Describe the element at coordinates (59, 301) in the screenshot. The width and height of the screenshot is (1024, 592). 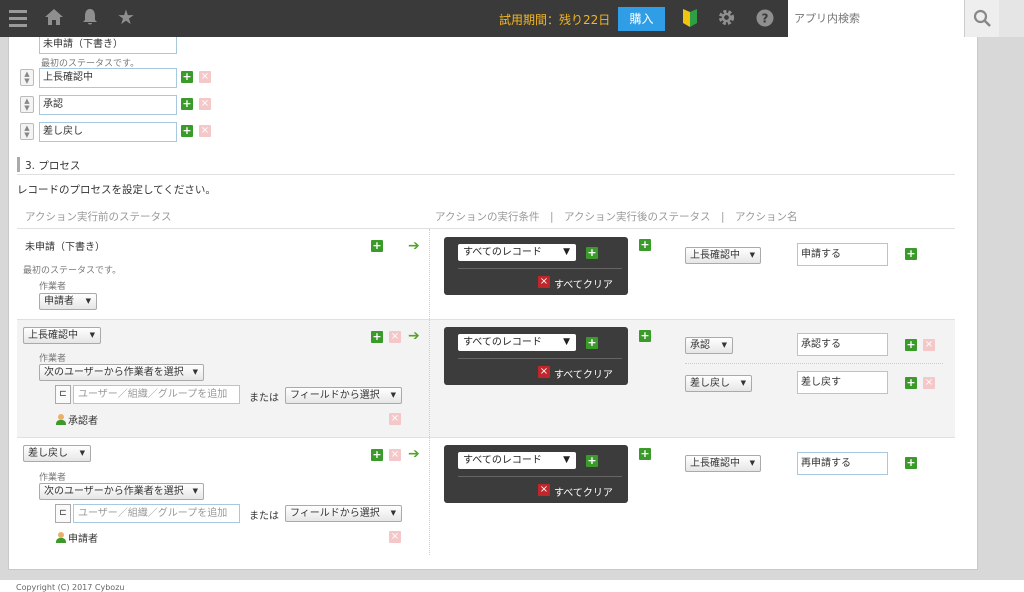
I see `assignee-value: 申請者` at that location.